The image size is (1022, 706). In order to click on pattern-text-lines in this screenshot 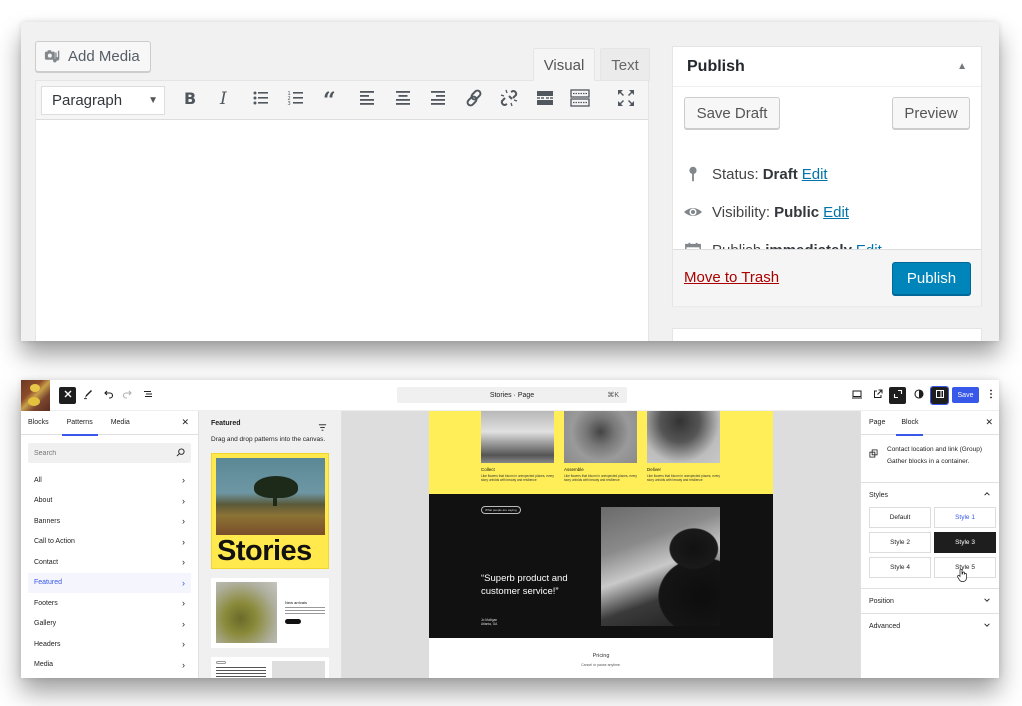, I will do `click(241, 672)`.